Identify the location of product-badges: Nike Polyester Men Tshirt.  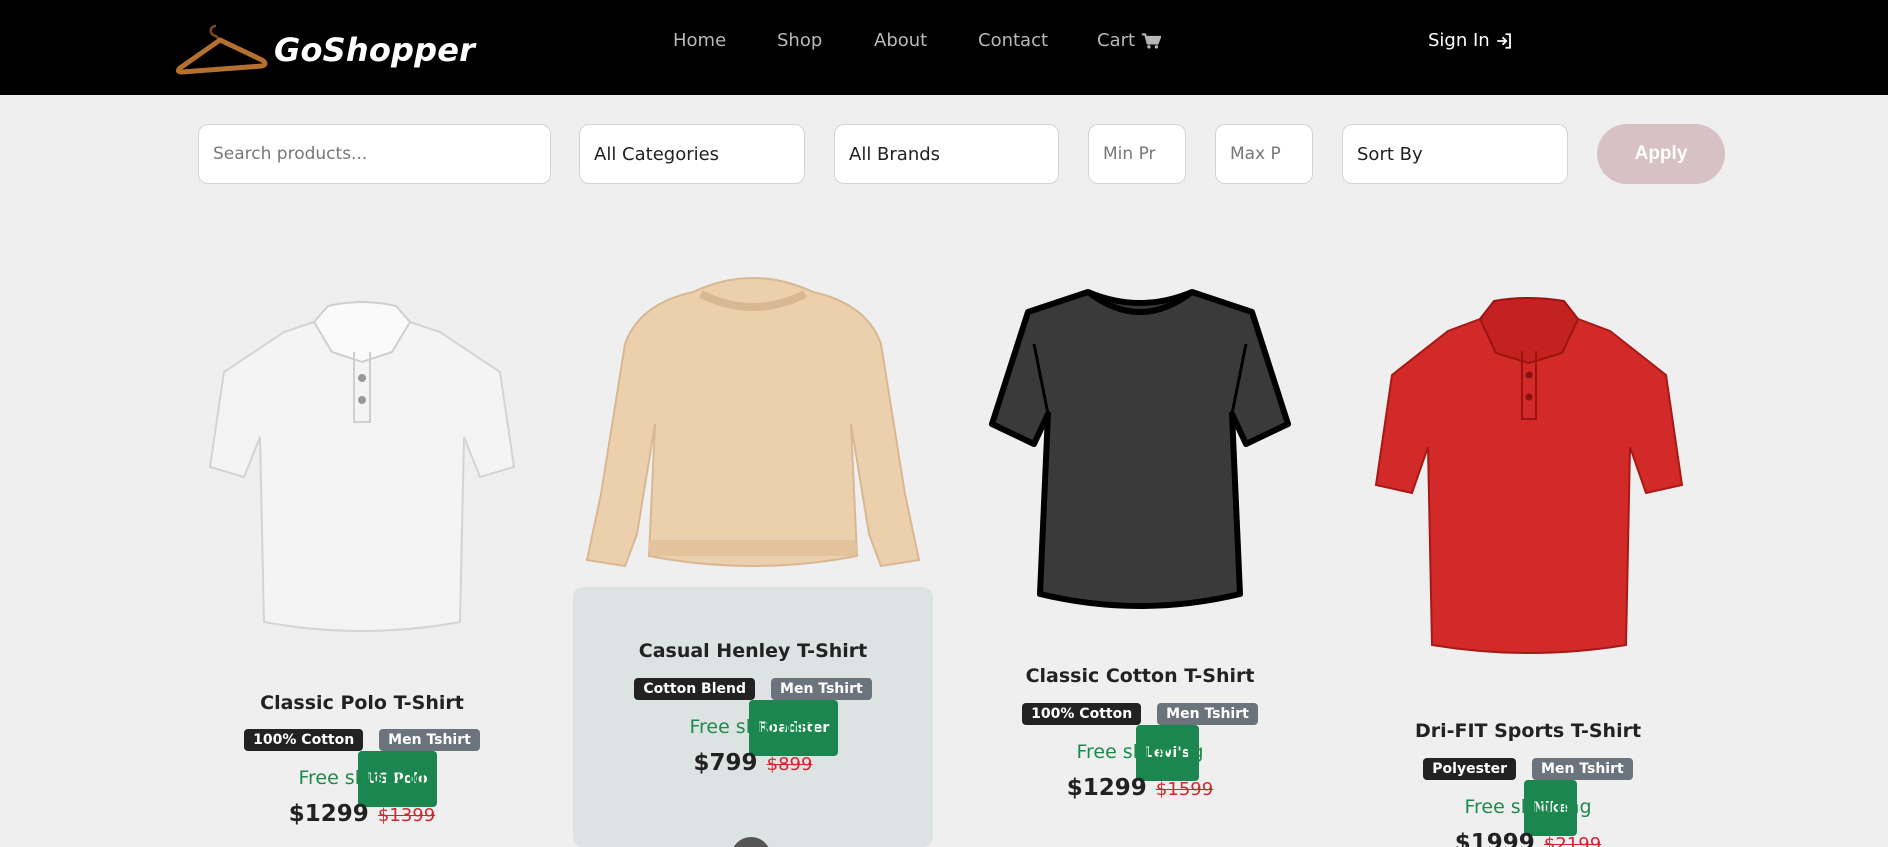
(1528, 797).